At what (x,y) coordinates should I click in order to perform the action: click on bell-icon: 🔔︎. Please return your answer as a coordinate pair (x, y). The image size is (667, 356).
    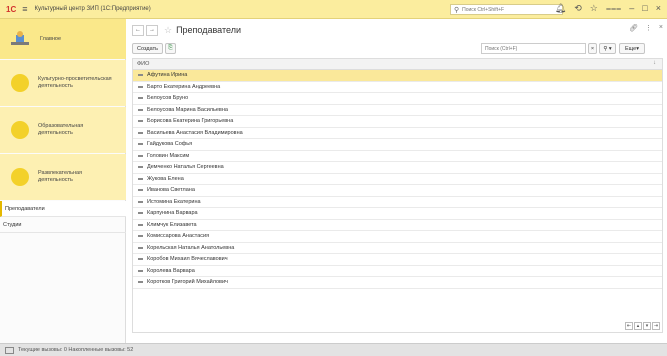
    Looking at the image, I should click on (560, 8).